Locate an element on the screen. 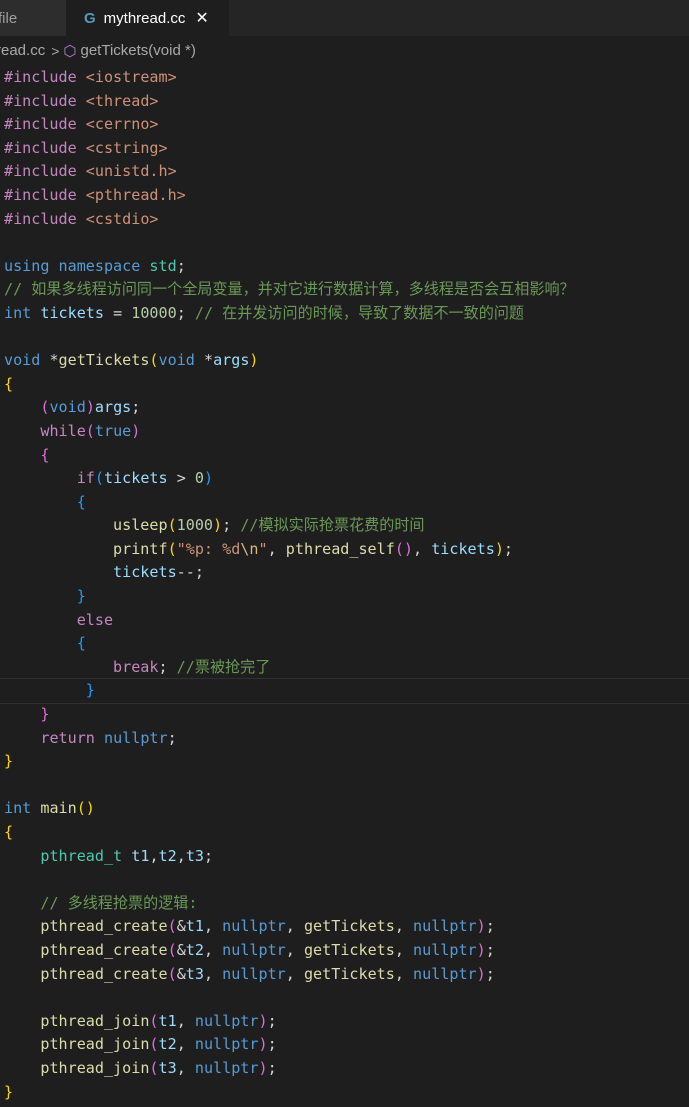 The height and width of the screenshot is (1107, 689). code-line: using namespace std; is located at coordinates (95, 265).